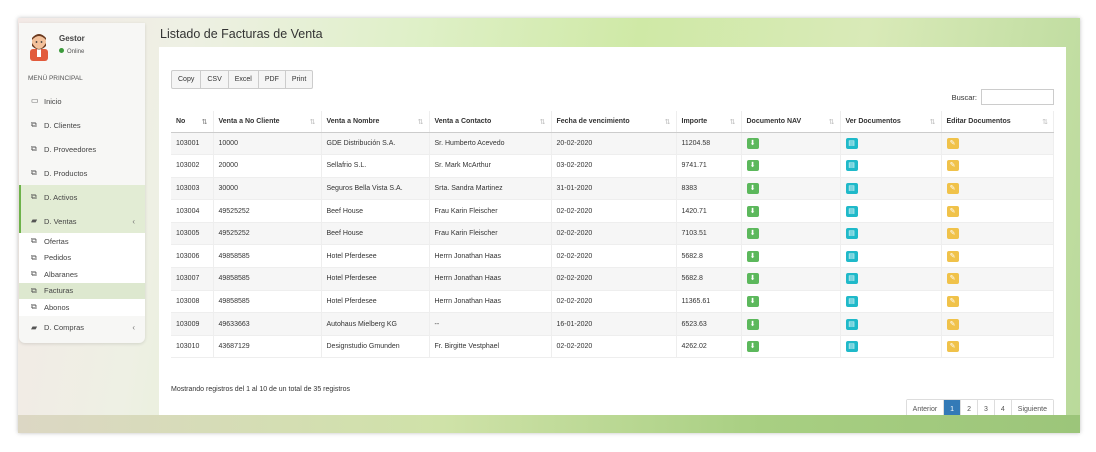  I want to click on col-header-contacto: Venta a Contacto ⇅, so click(490, 122).